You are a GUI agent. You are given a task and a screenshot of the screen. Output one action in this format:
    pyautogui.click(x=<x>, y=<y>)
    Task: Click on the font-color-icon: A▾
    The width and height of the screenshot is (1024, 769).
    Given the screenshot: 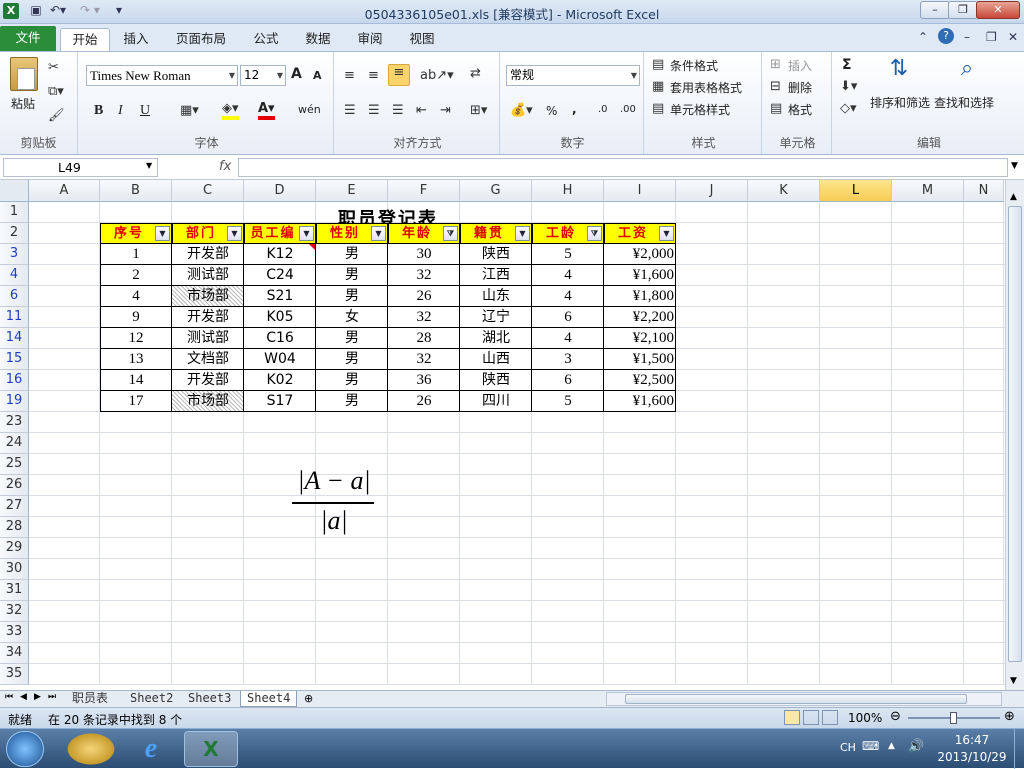 What is the action you would take?
    pyautogui.click(x=266, y=110)
    